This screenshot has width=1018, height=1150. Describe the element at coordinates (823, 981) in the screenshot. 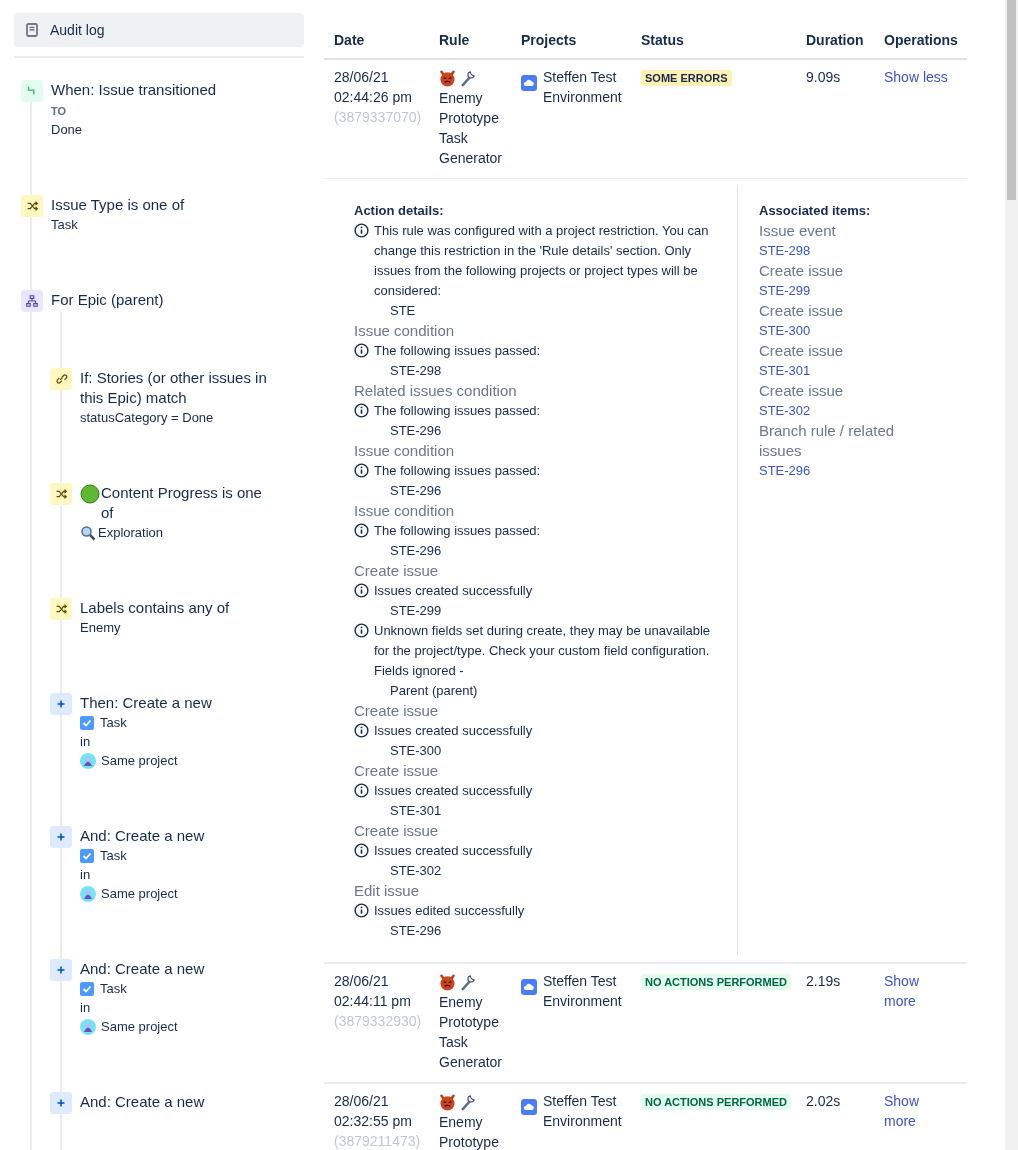

I see `run-duration: 2.19s` at that location.